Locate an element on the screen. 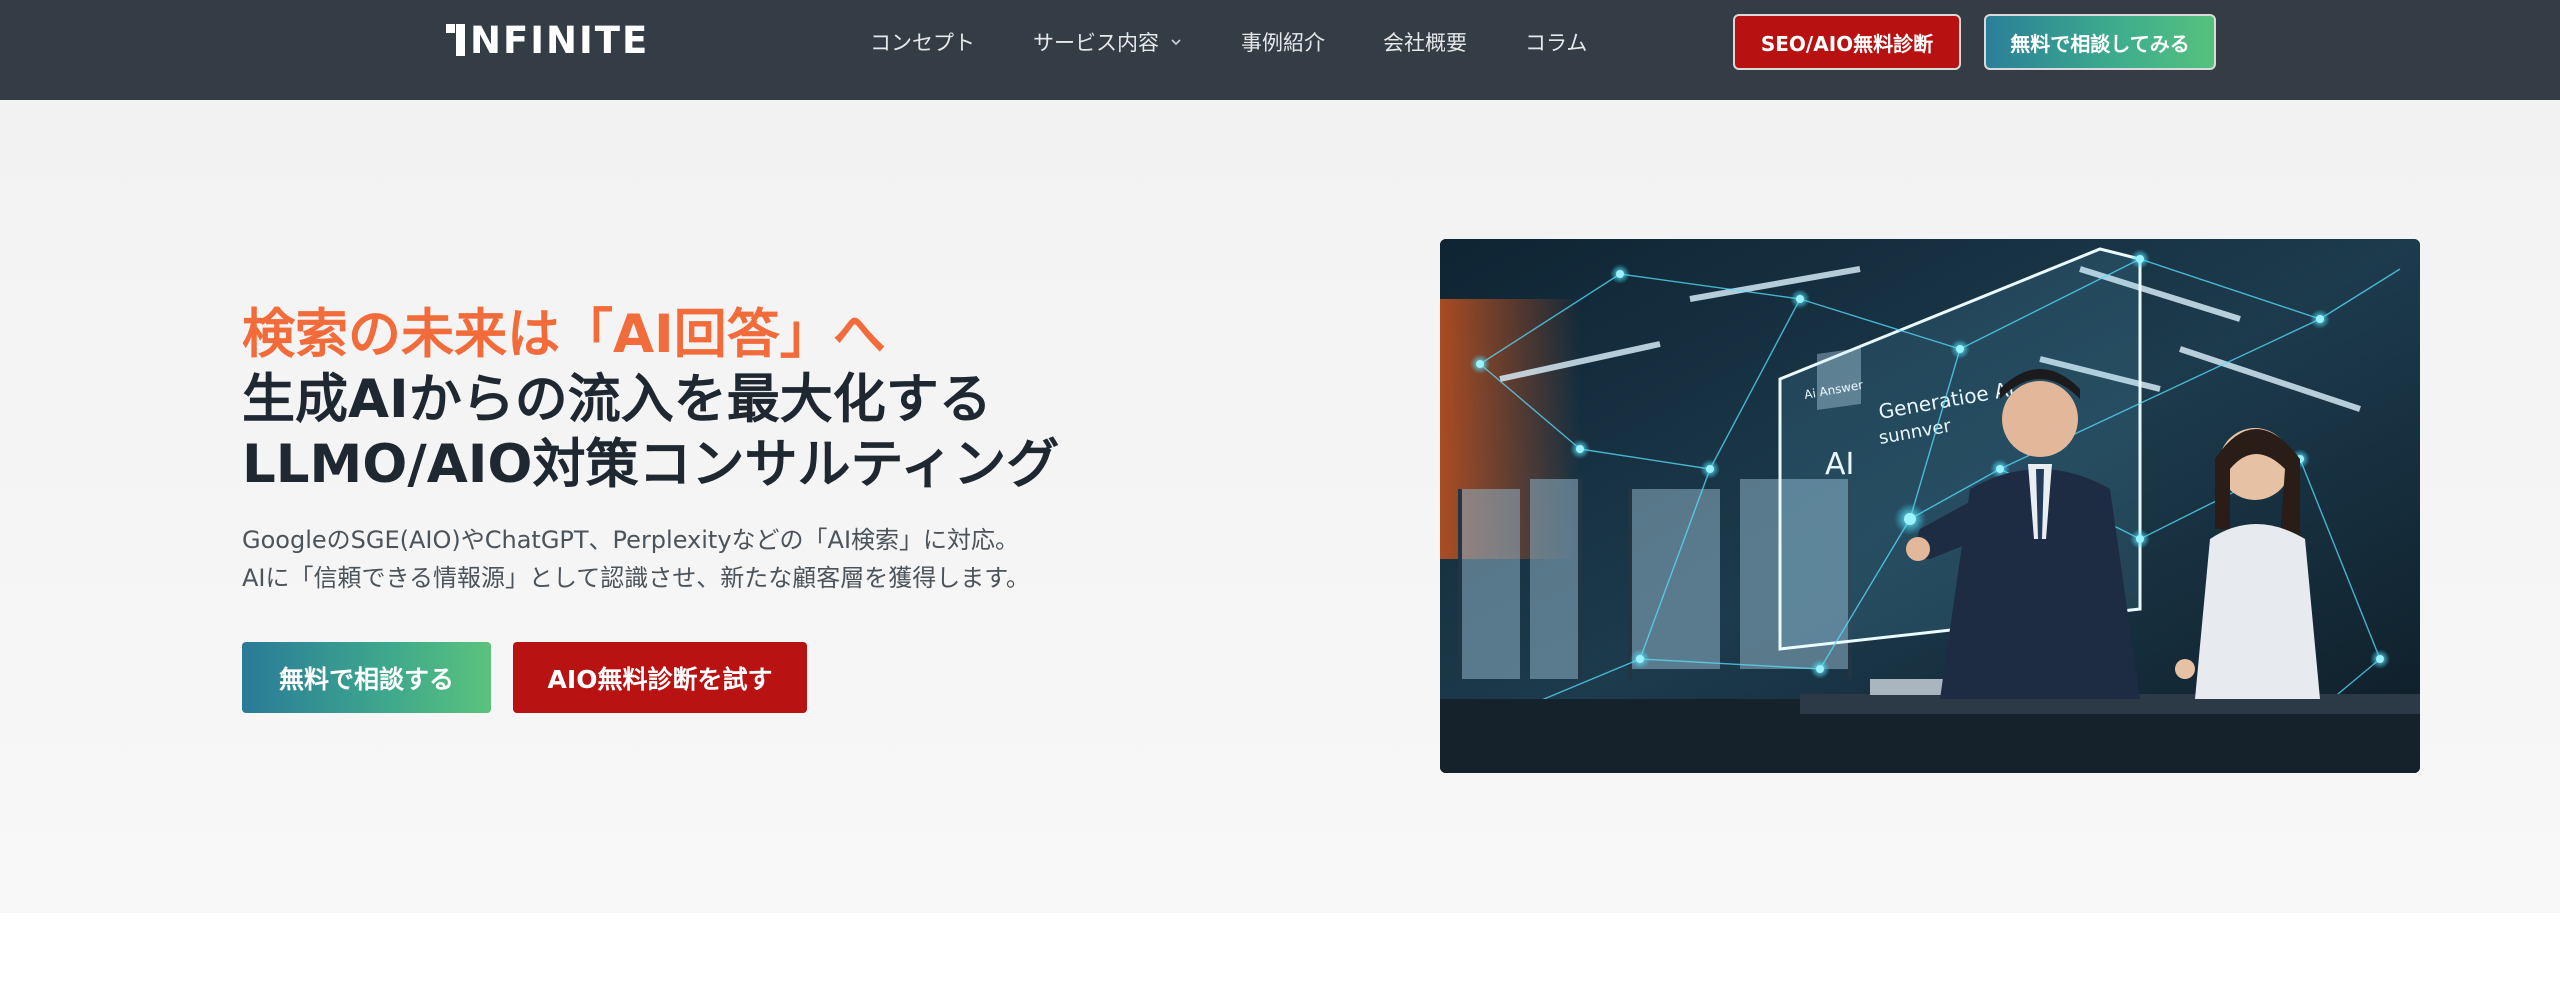  main-nav: コンセプト サービス内容 事例紹介 会社概要 コラム is located at coordinates (1257, 42).